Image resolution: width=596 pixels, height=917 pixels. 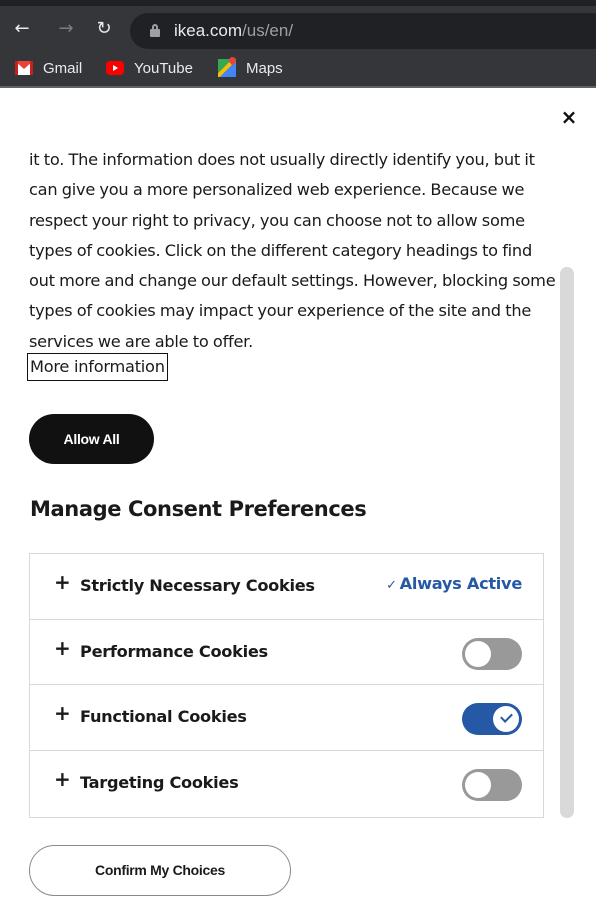 What do you see at coordinates (286, 718) in the screenshot?
I see `category-functional: + Functional Cookies` at bounding box center [286, 718].